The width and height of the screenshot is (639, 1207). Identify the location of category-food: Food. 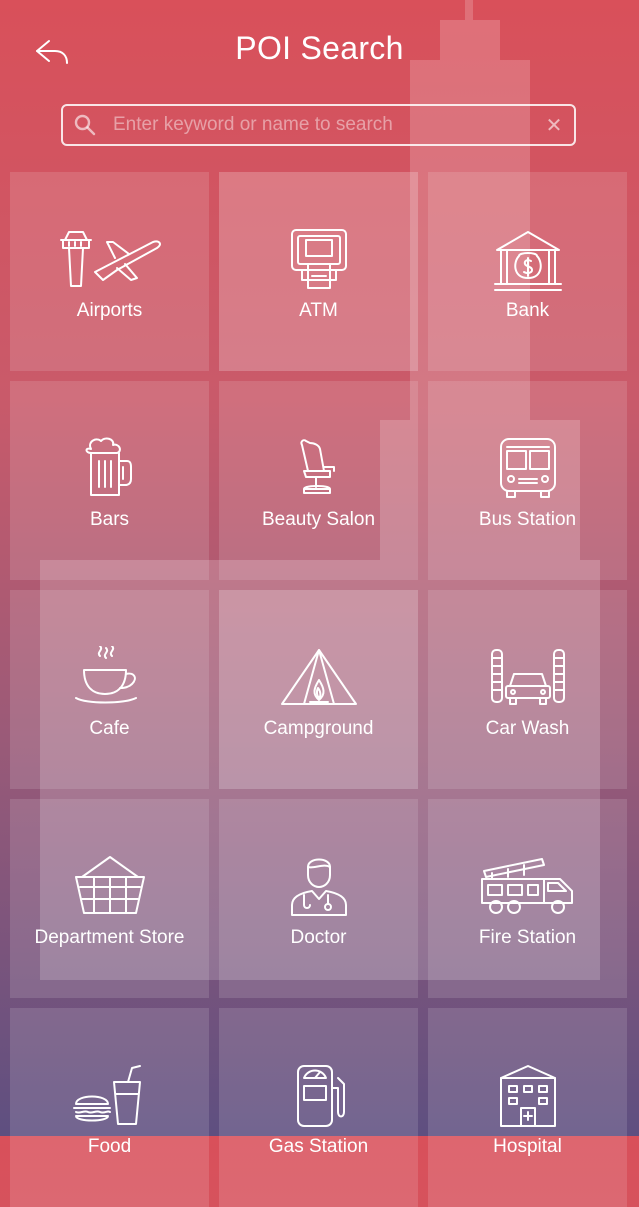
(109, 1107).